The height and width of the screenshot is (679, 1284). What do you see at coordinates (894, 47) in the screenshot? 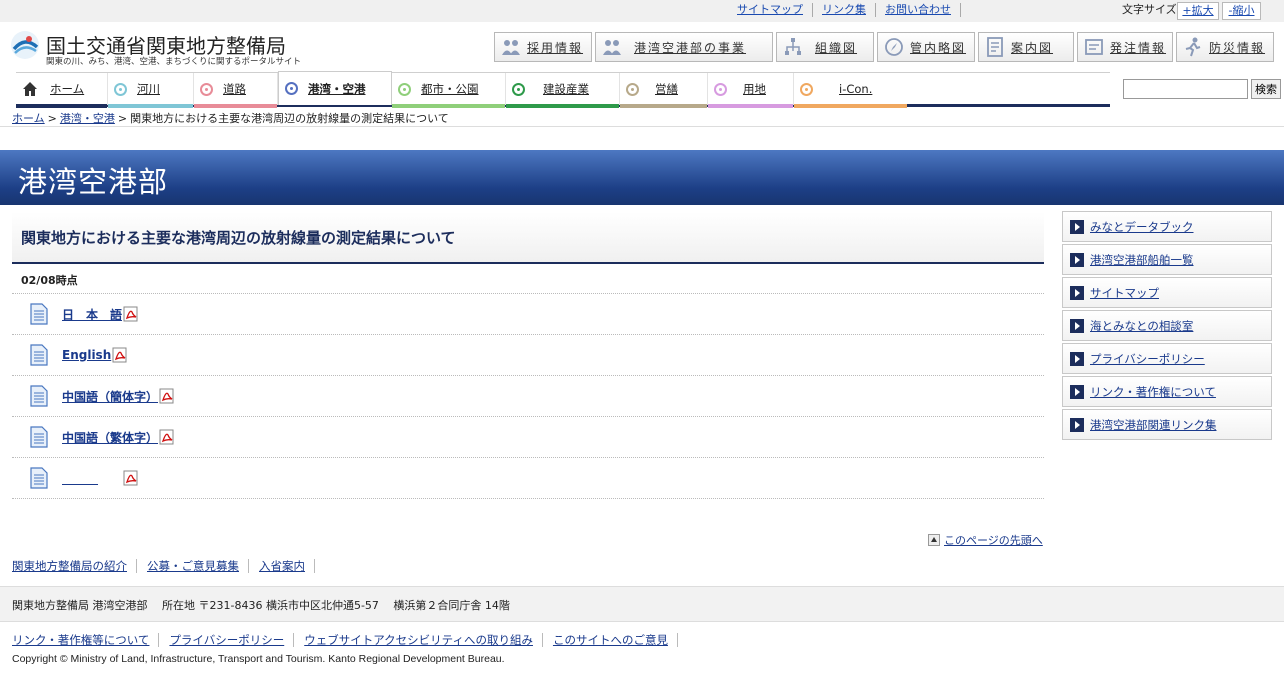
I see `compass-icon` at bounding box center [894, 47].